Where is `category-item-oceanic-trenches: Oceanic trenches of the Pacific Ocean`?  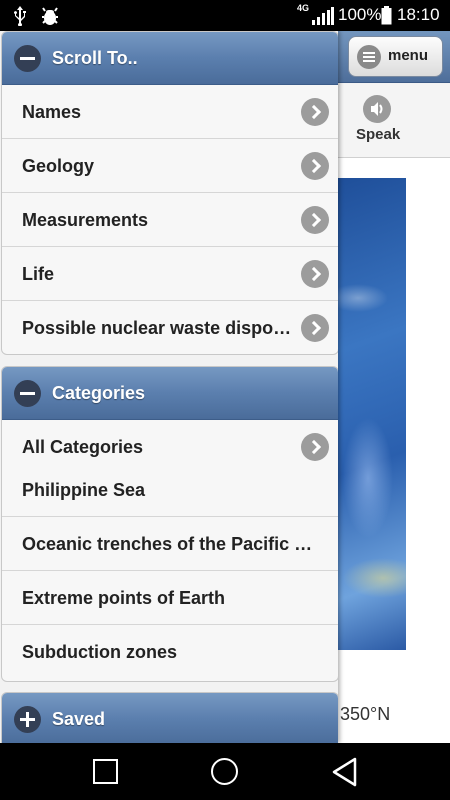
category-item-oceanic-trenches: Oceanic trenches of the Pacific Ocean is located at coordinates (170, 544).